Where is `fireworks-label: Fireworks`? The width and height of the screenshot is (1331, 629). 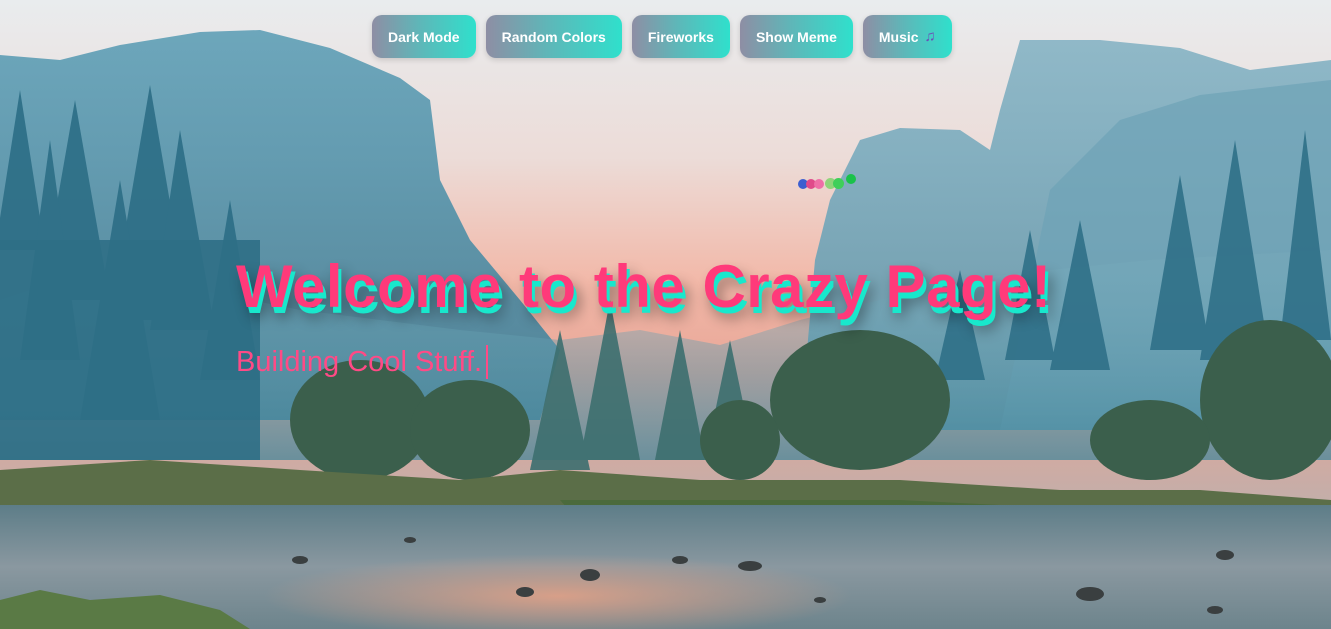
fireworks-label: Fireworks is located at coordinates (680, 36).